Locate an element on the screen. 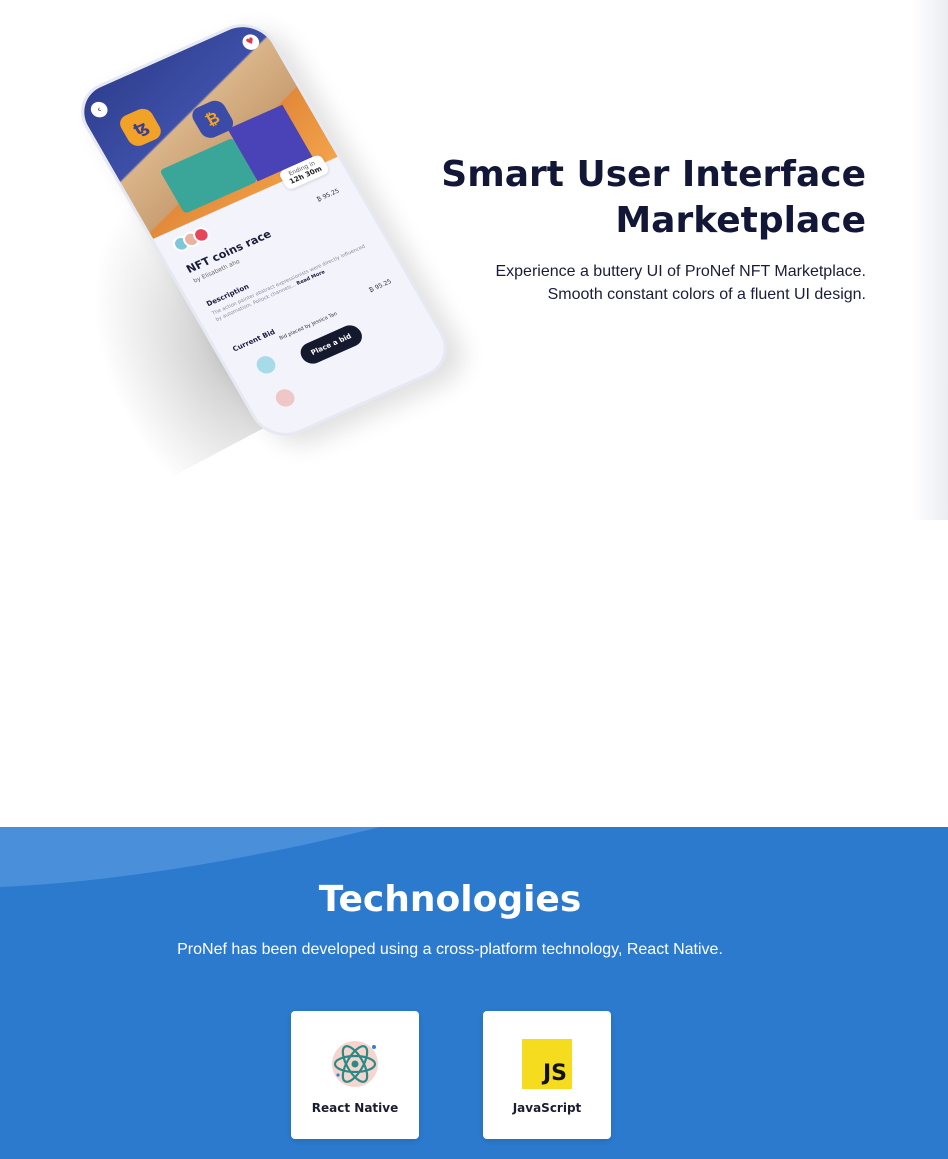 This screenshot has height=1159, width=948. hero-title-line2: Marketplace is located at coordinates (740, 220).